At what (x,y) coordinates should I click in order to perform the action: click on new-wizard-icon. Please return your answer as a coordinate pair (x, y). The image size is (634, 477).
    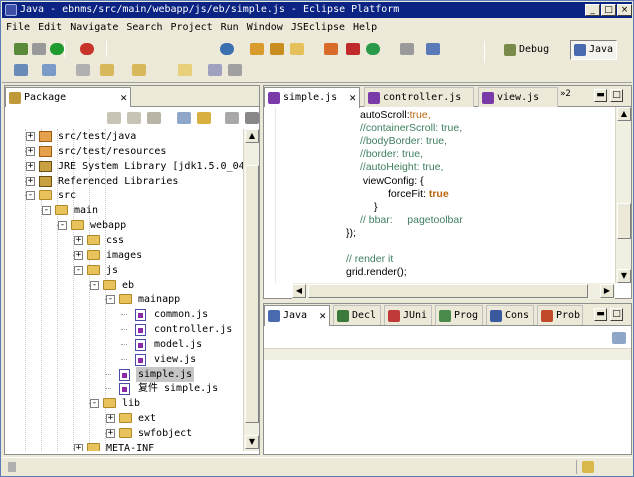
    Looking at the image, I should click on (21, 49).